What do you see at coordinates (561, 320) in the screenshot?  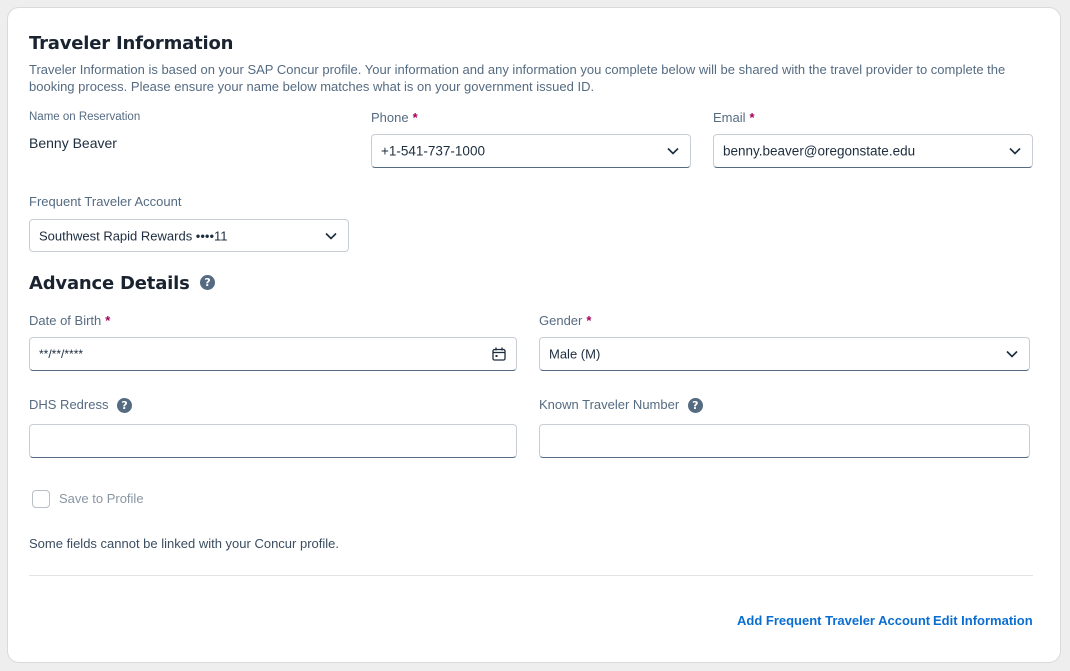 I see `gender-label-text: Gender` at bounding box center [561, 320].